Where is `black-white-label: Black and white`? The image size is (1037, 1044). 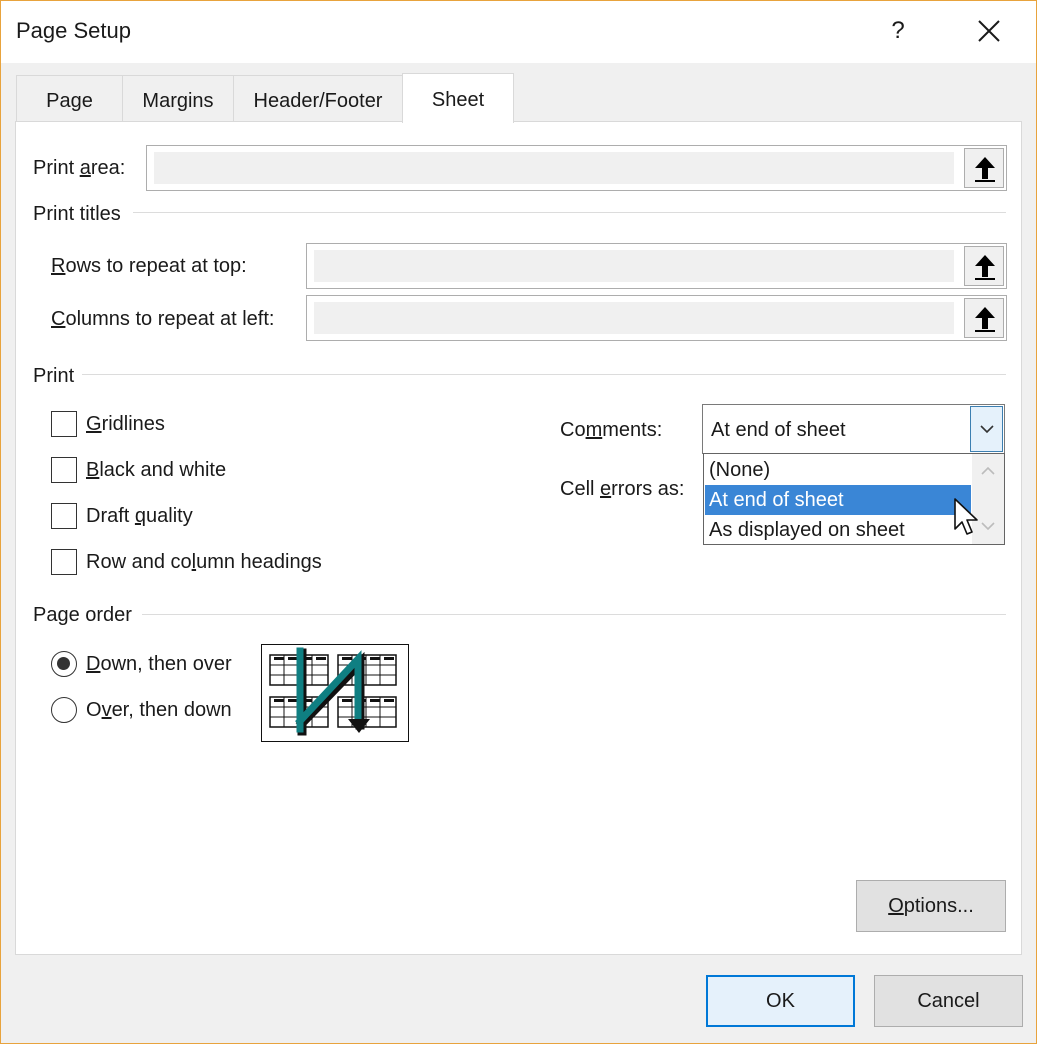
black-white-label: Black and white is located at coordinates (156, 470).